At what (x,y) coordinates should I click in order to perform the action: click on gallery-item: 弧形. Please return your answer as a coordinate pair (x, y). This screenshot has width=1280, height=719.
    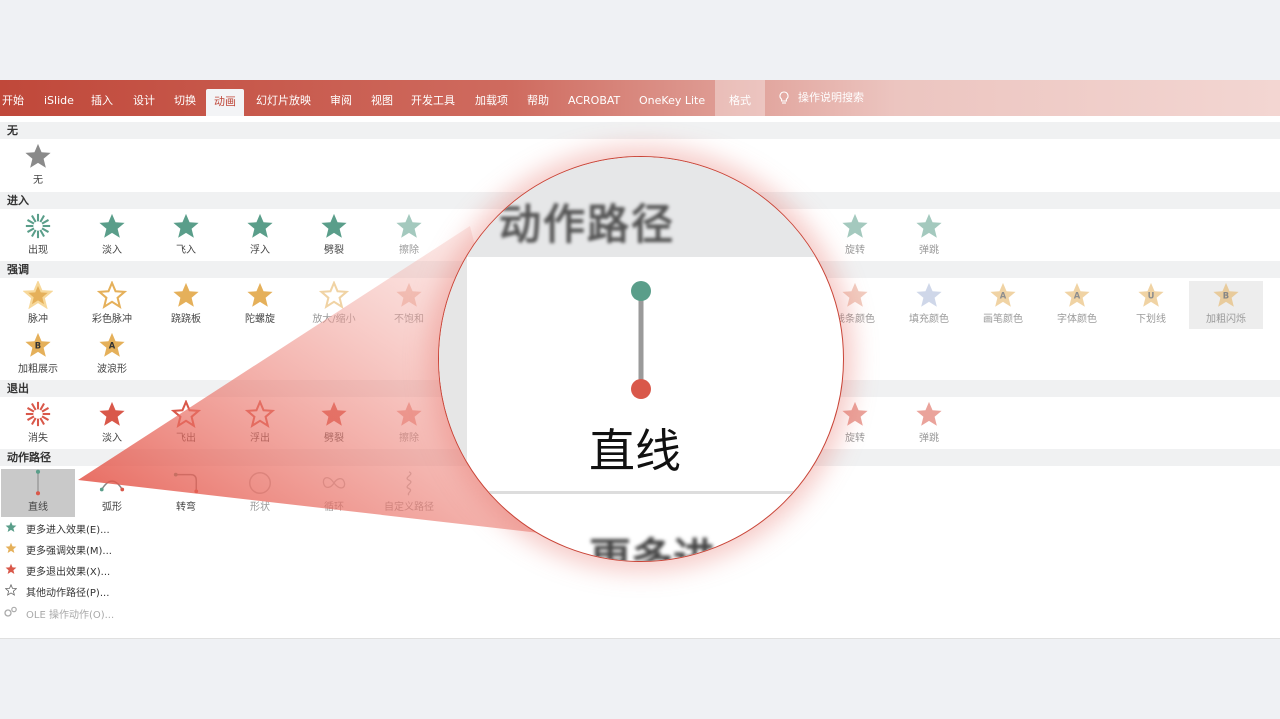
    Looking at the image, I should click on (112, 493).